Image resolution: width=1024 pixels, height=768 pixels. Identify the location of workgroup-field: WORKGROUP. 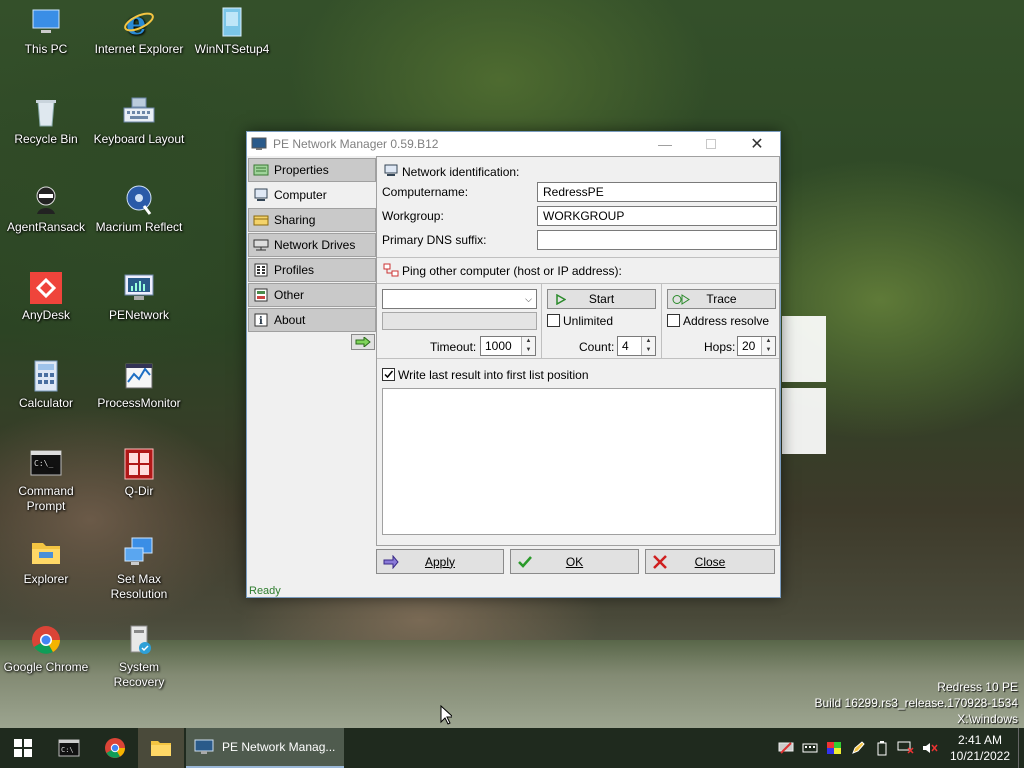
(657, 216).